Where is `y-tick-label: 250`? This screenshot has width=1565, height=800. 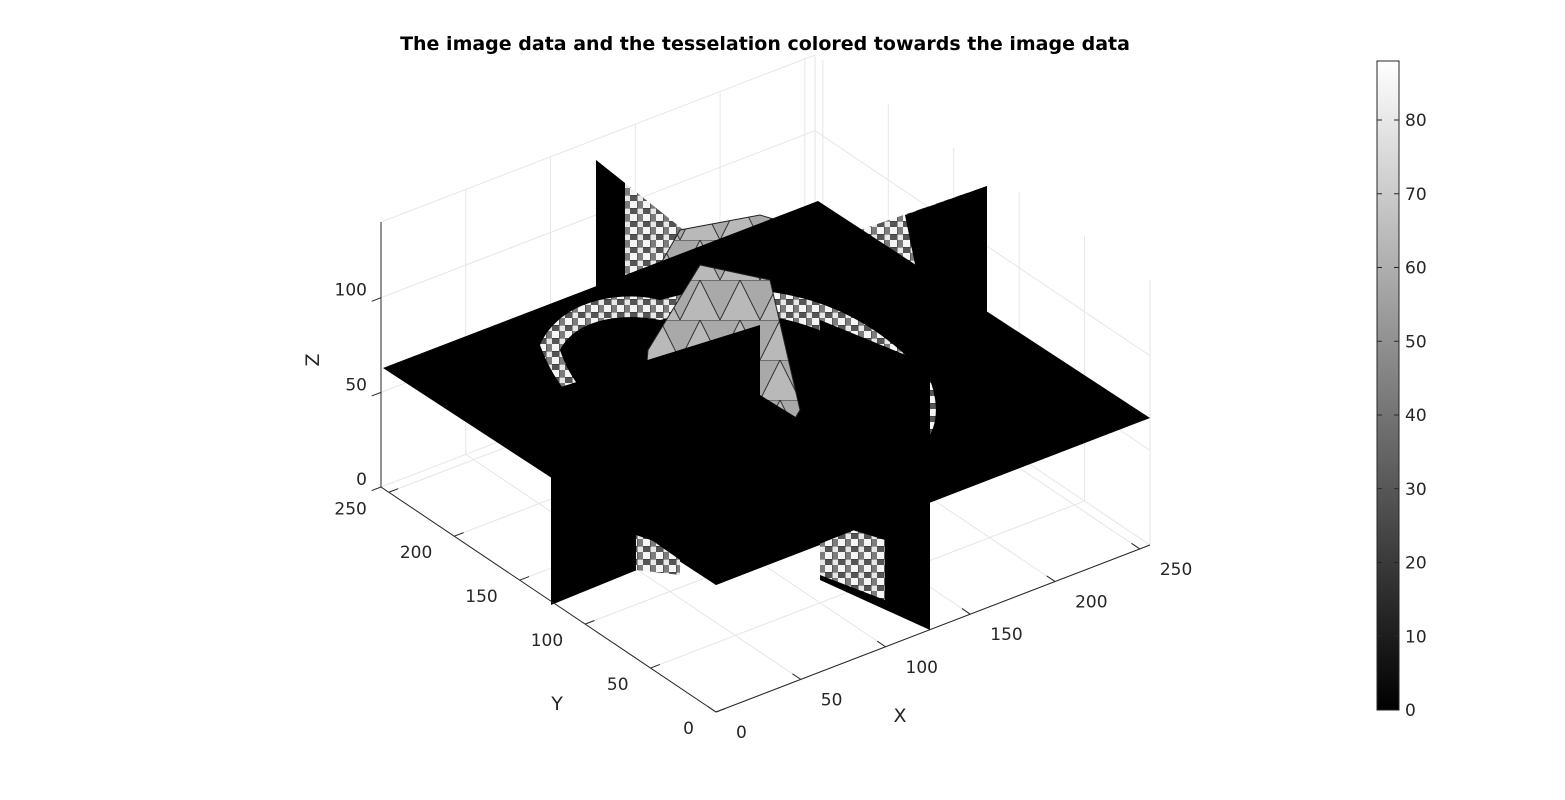
y-tick-label: 250 is located at coordinates (350, 509).